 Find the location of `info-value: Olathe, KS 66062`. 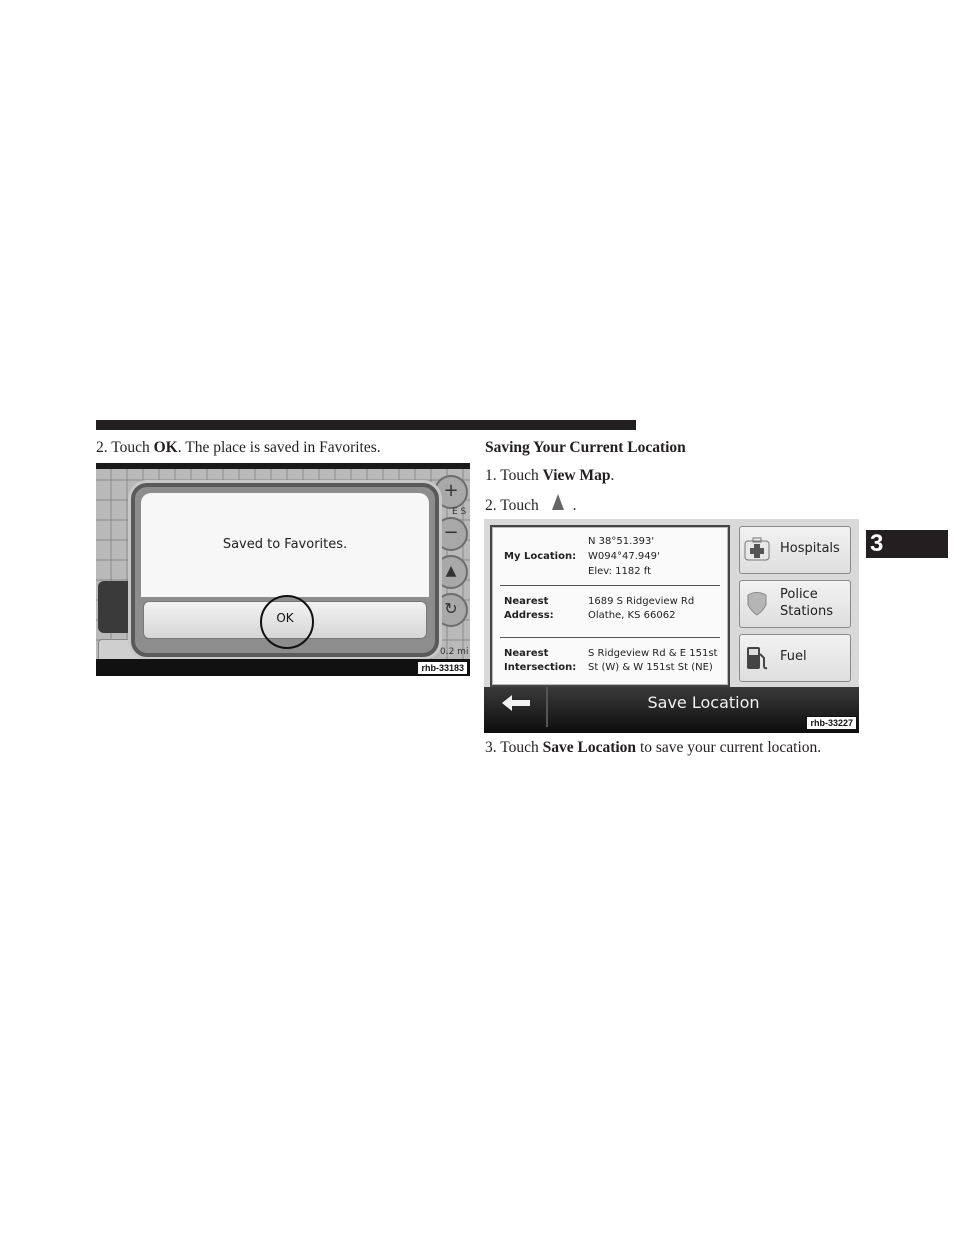

info-value: Olathe, KS 66062 is located at coordinates (632, 615).